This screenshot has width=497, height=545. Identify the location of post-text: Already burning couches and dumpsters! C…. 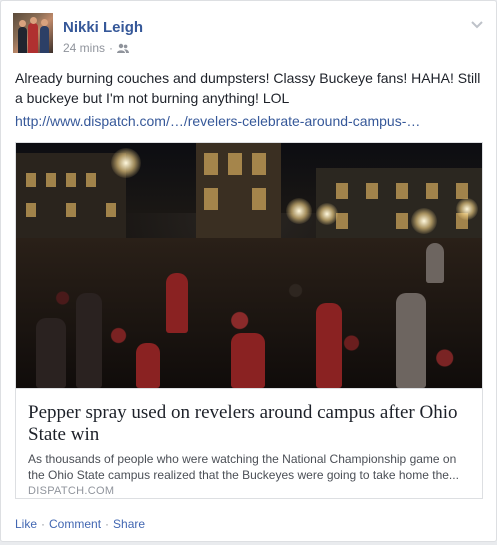
(248, 88).